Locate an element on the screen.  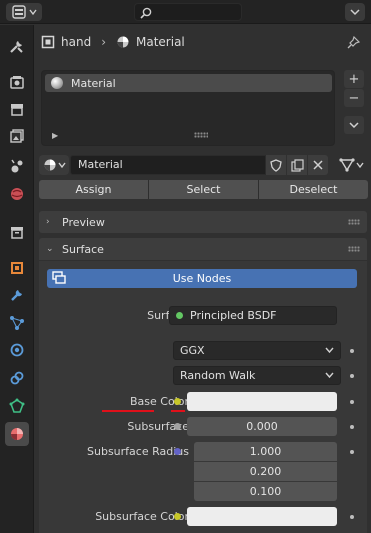
tab-modifier is located at coordinates (17, 295).